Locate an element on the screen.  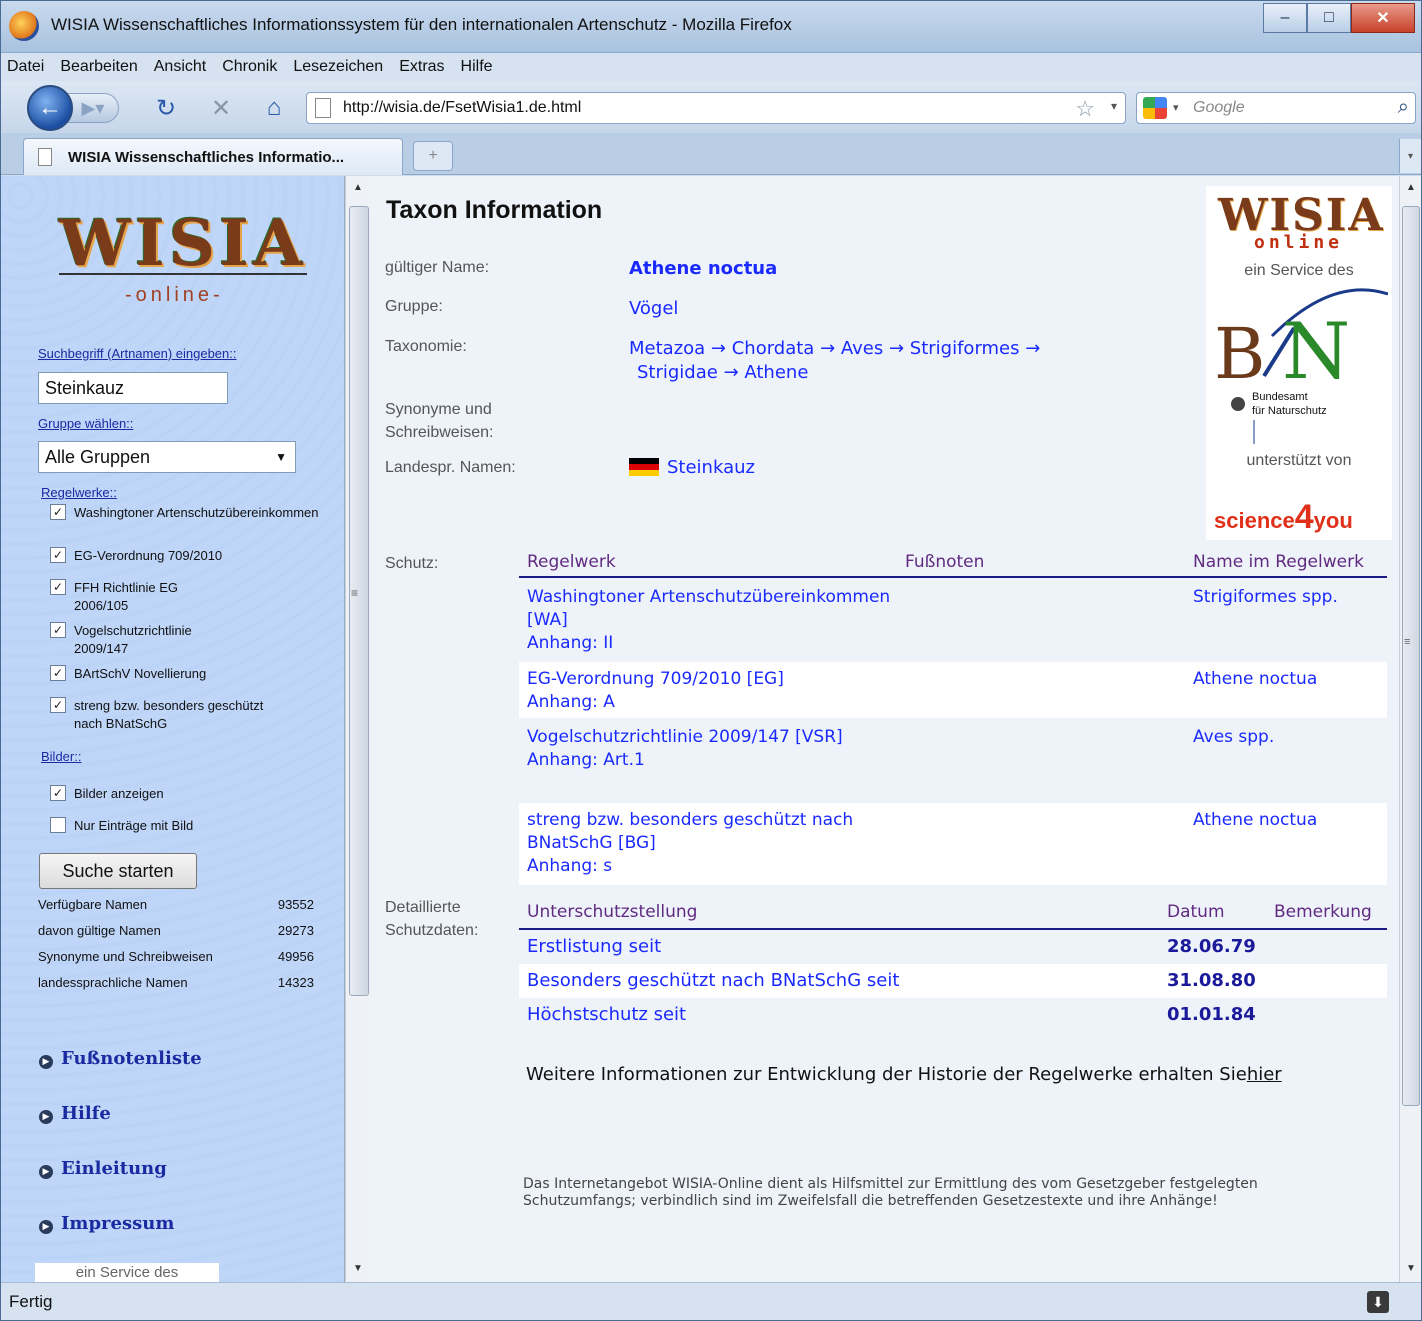
menu-ansicht: Ansicht is located at coordinates (180, 67).